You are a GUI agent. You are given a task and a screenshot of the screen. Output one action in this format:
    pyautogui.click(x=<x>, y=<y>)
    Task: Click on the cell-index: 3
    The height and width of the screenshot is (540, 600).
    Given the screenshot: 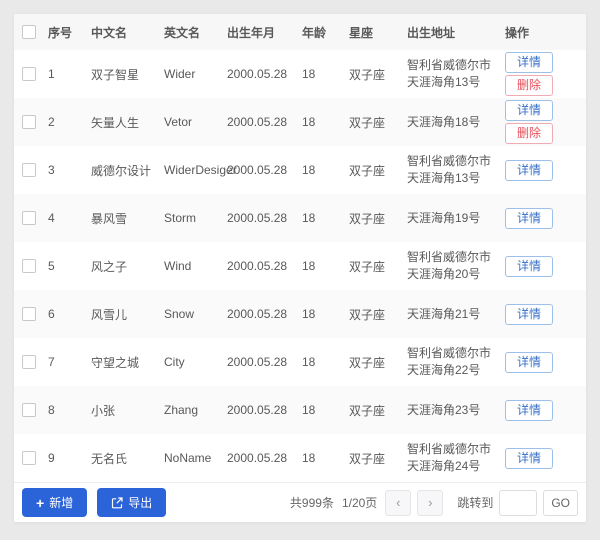 What is the action you would take?
    pyautogui.click(x=51, y=170)
    